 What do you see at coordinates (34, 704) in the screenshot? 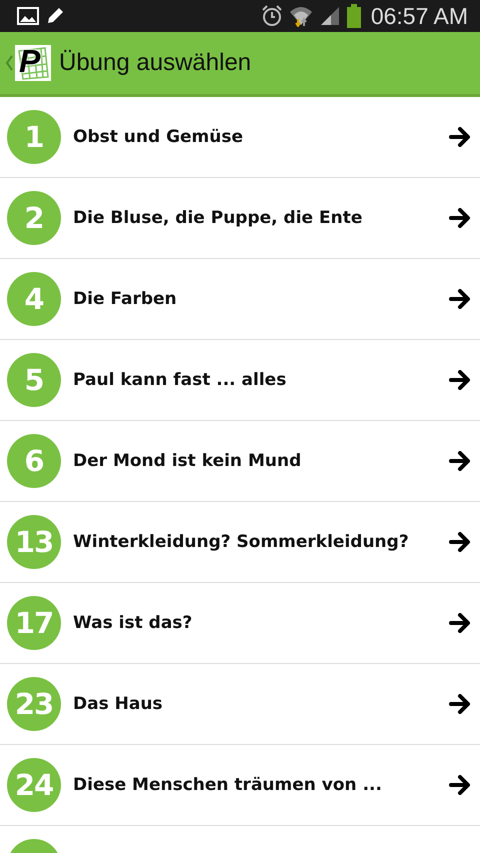
I see `number-badge: 23` at bounding box center [34, 704].